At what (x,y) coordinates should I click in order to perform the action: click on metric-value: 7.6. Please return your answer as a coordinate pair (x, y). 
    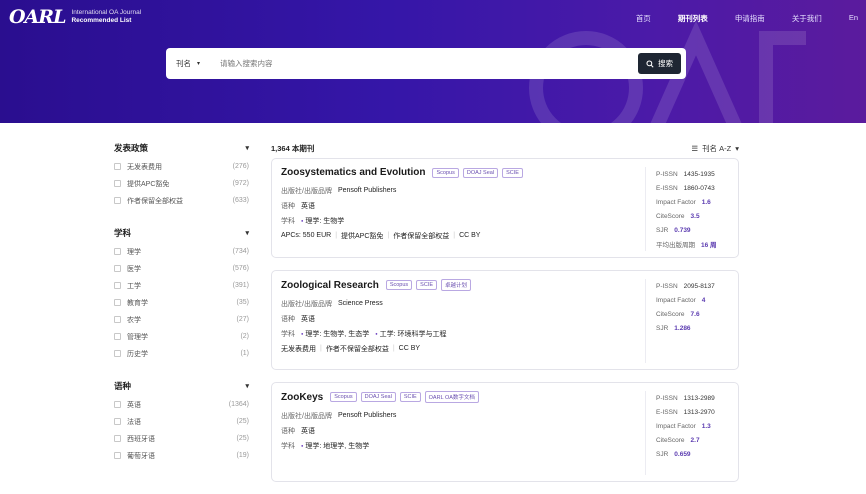
    Looking at the image, I should click on (695, 314).